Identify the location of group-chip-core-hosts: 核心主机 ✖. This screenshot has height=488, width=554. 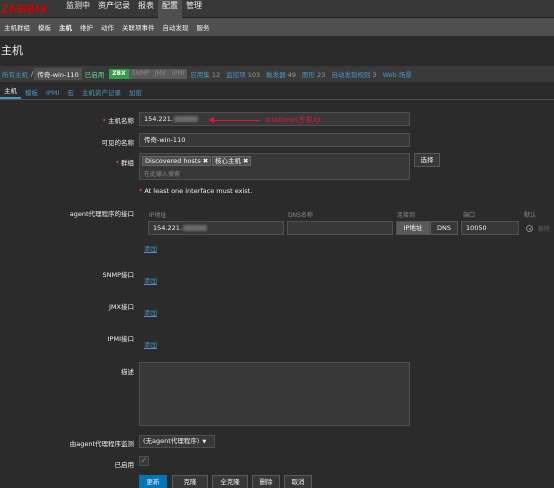
(232, 161).